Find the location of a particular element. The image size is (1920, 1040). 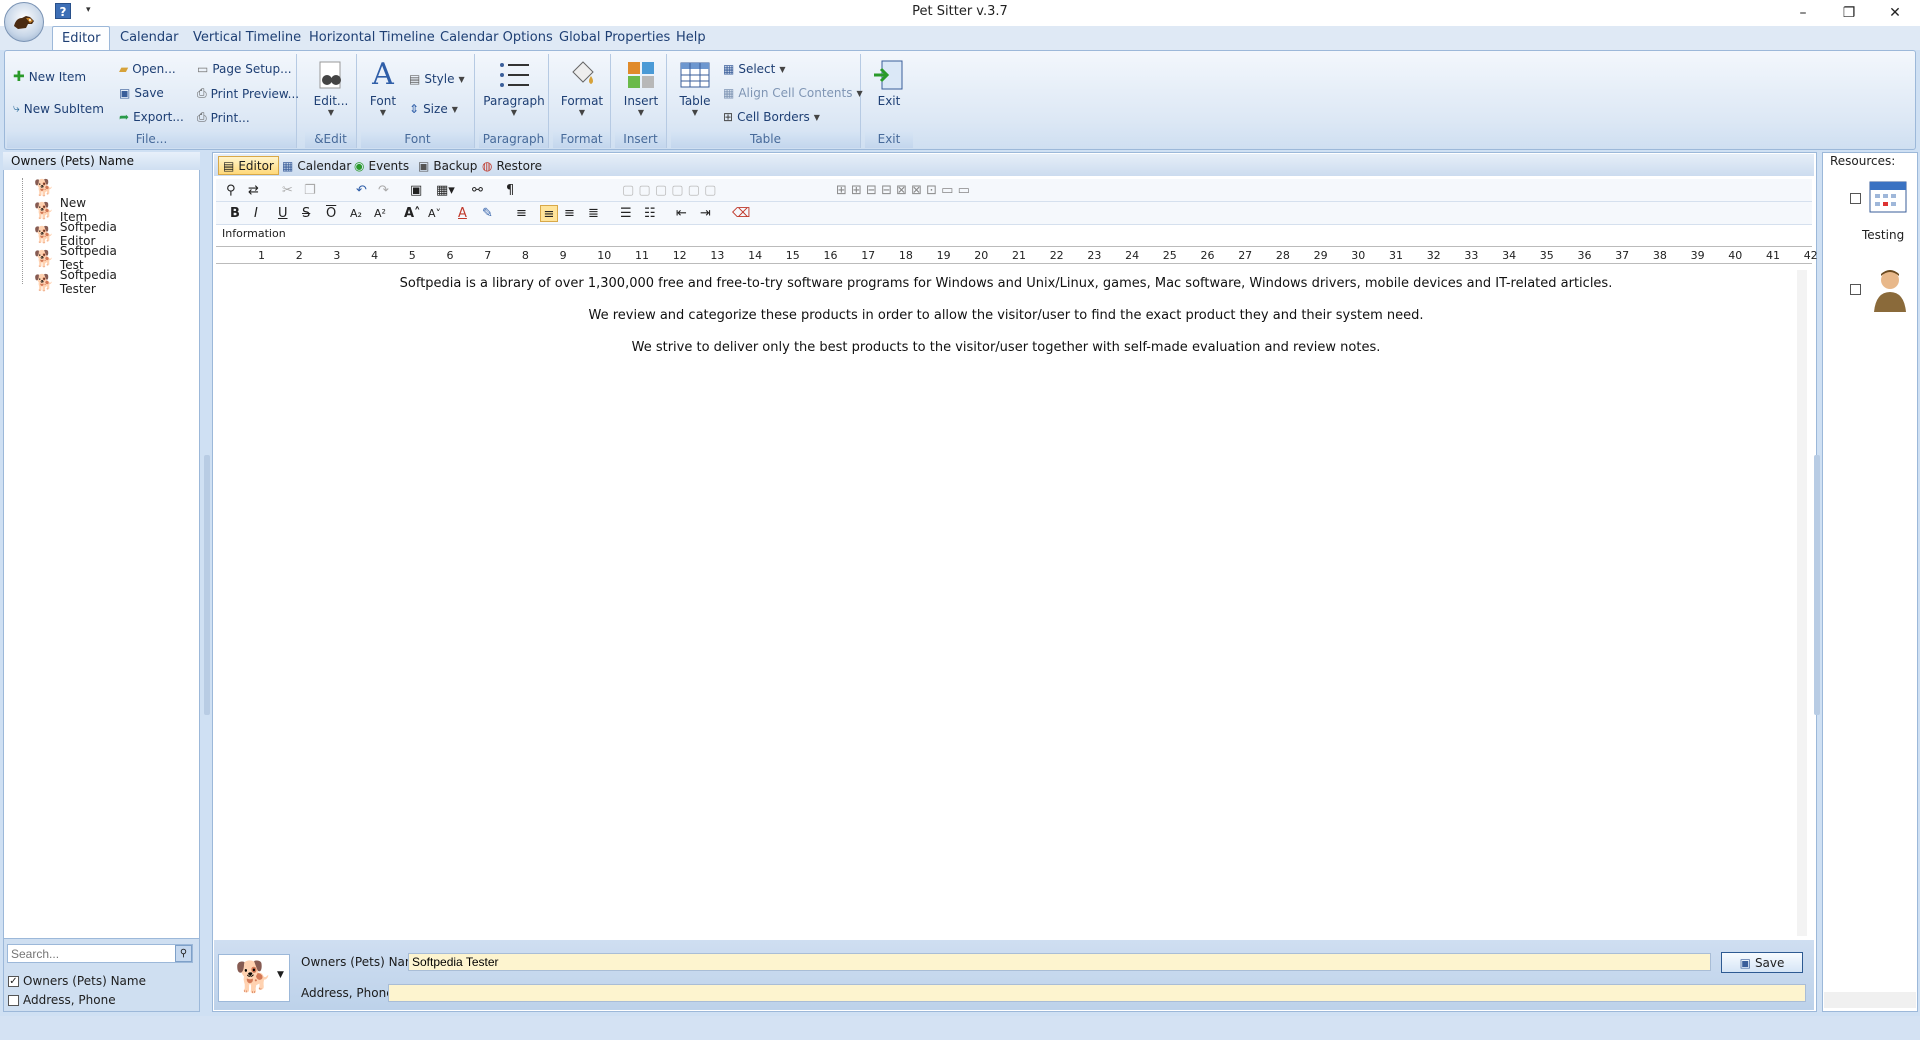

find-icon: ⚲ is located at coordinates (231, 190).